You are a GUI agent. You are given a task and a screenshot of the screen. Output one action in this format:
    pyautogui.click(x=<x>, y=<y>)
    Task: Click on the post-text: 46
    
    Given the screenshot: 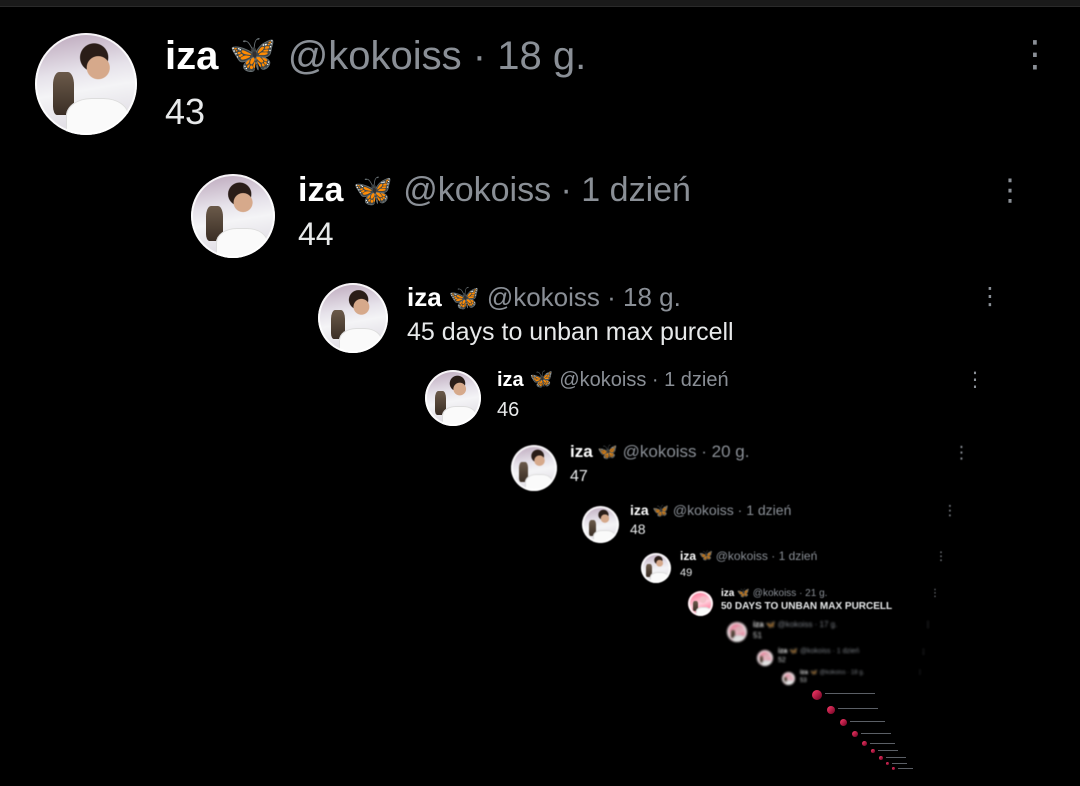 What is the action you would take?
    pyautogui.click(x=508, y=410)
    